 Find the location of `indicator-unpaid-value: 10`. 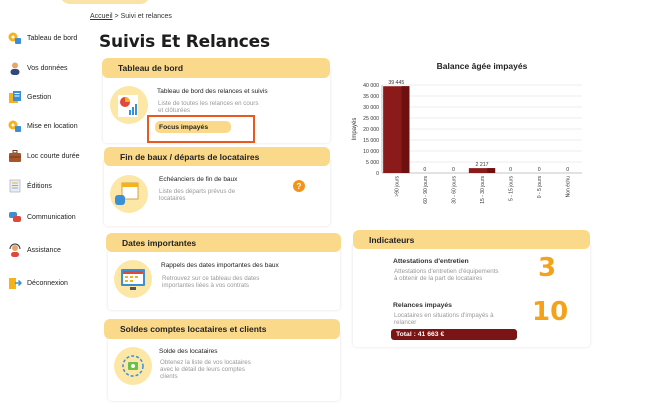

indicator-unpaid-value: 10 is located at coordinates (550, 312).